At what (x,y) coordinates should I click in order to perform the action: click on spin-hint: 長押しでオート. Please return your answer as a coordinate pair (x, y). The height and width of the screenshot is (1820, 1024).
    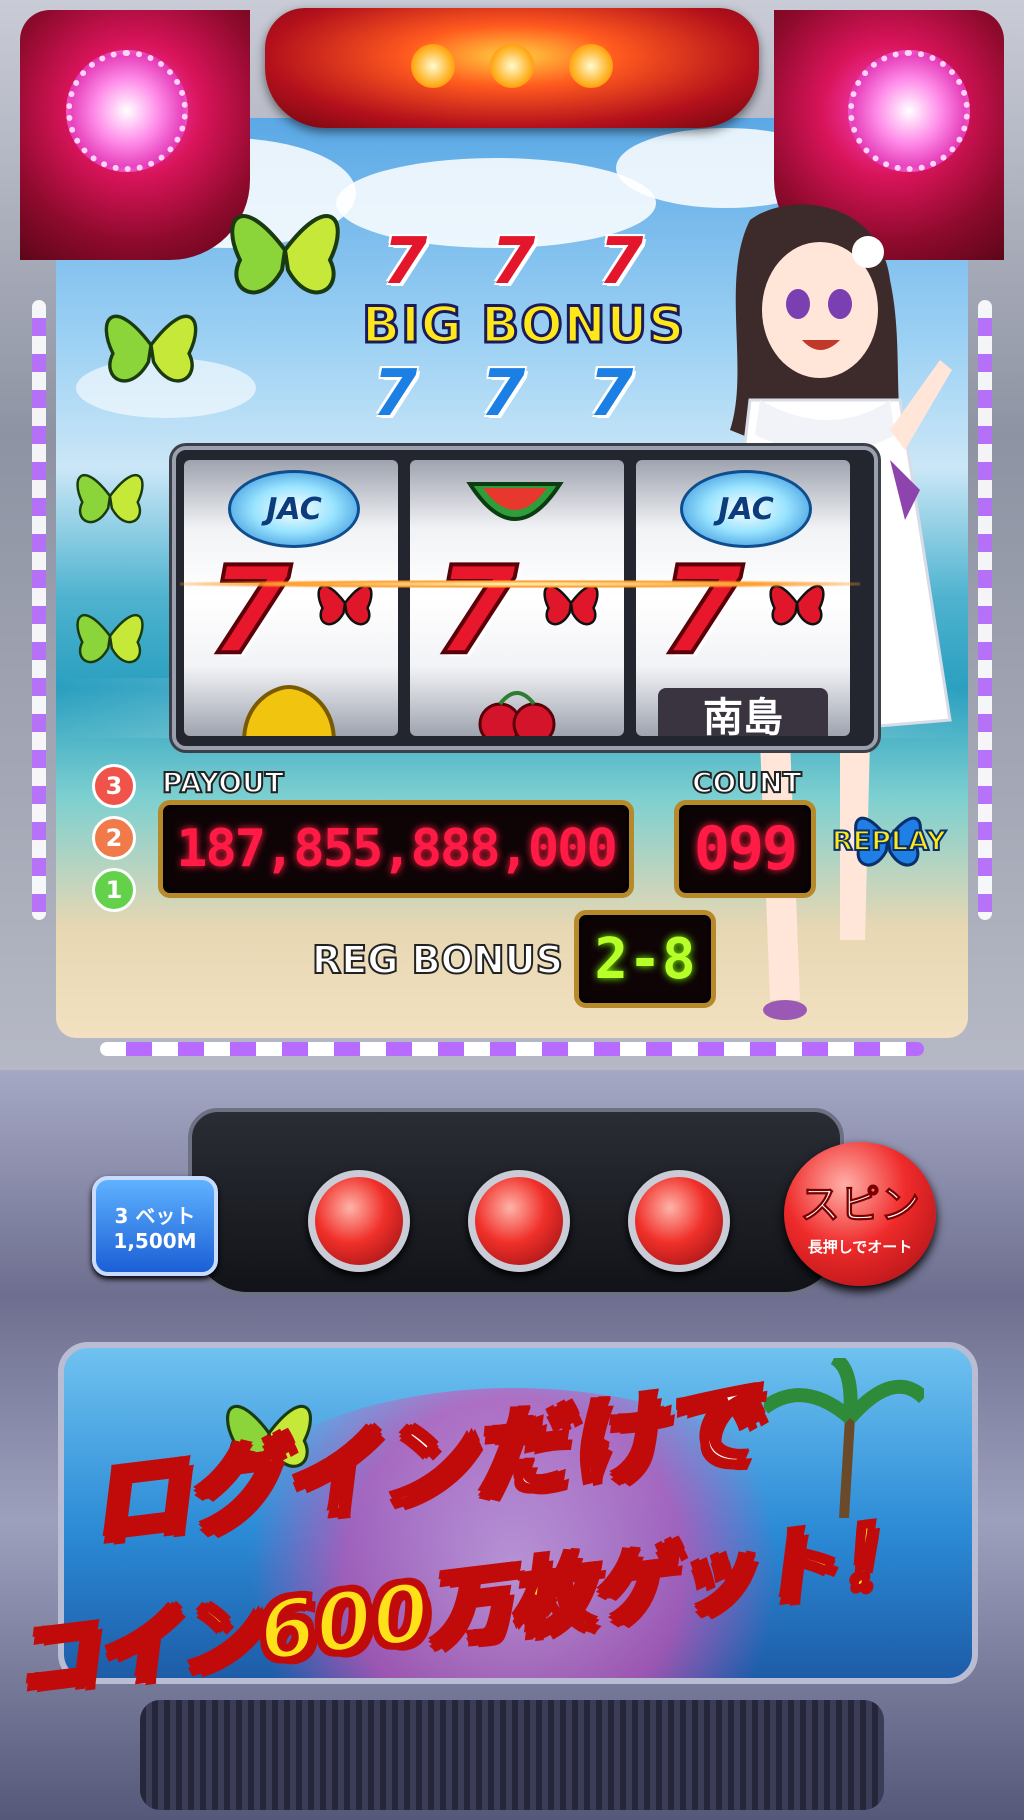
    Looking at the image, I should click on (860, 1246).